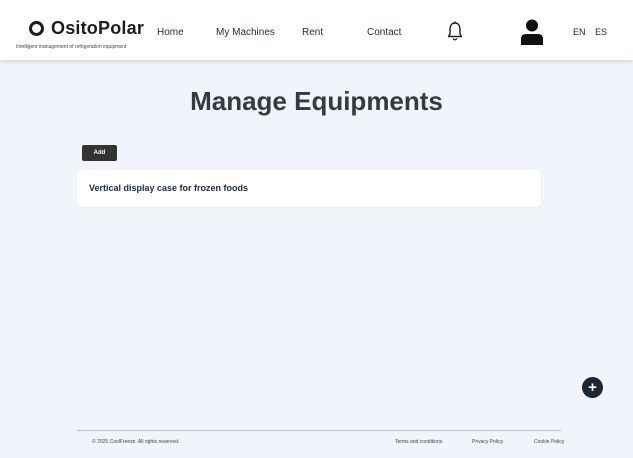 The image size is (633, 458). Describe the element at coordinates (312, 32) in the screenshot. I see `nav-rent: Rent` at that location.